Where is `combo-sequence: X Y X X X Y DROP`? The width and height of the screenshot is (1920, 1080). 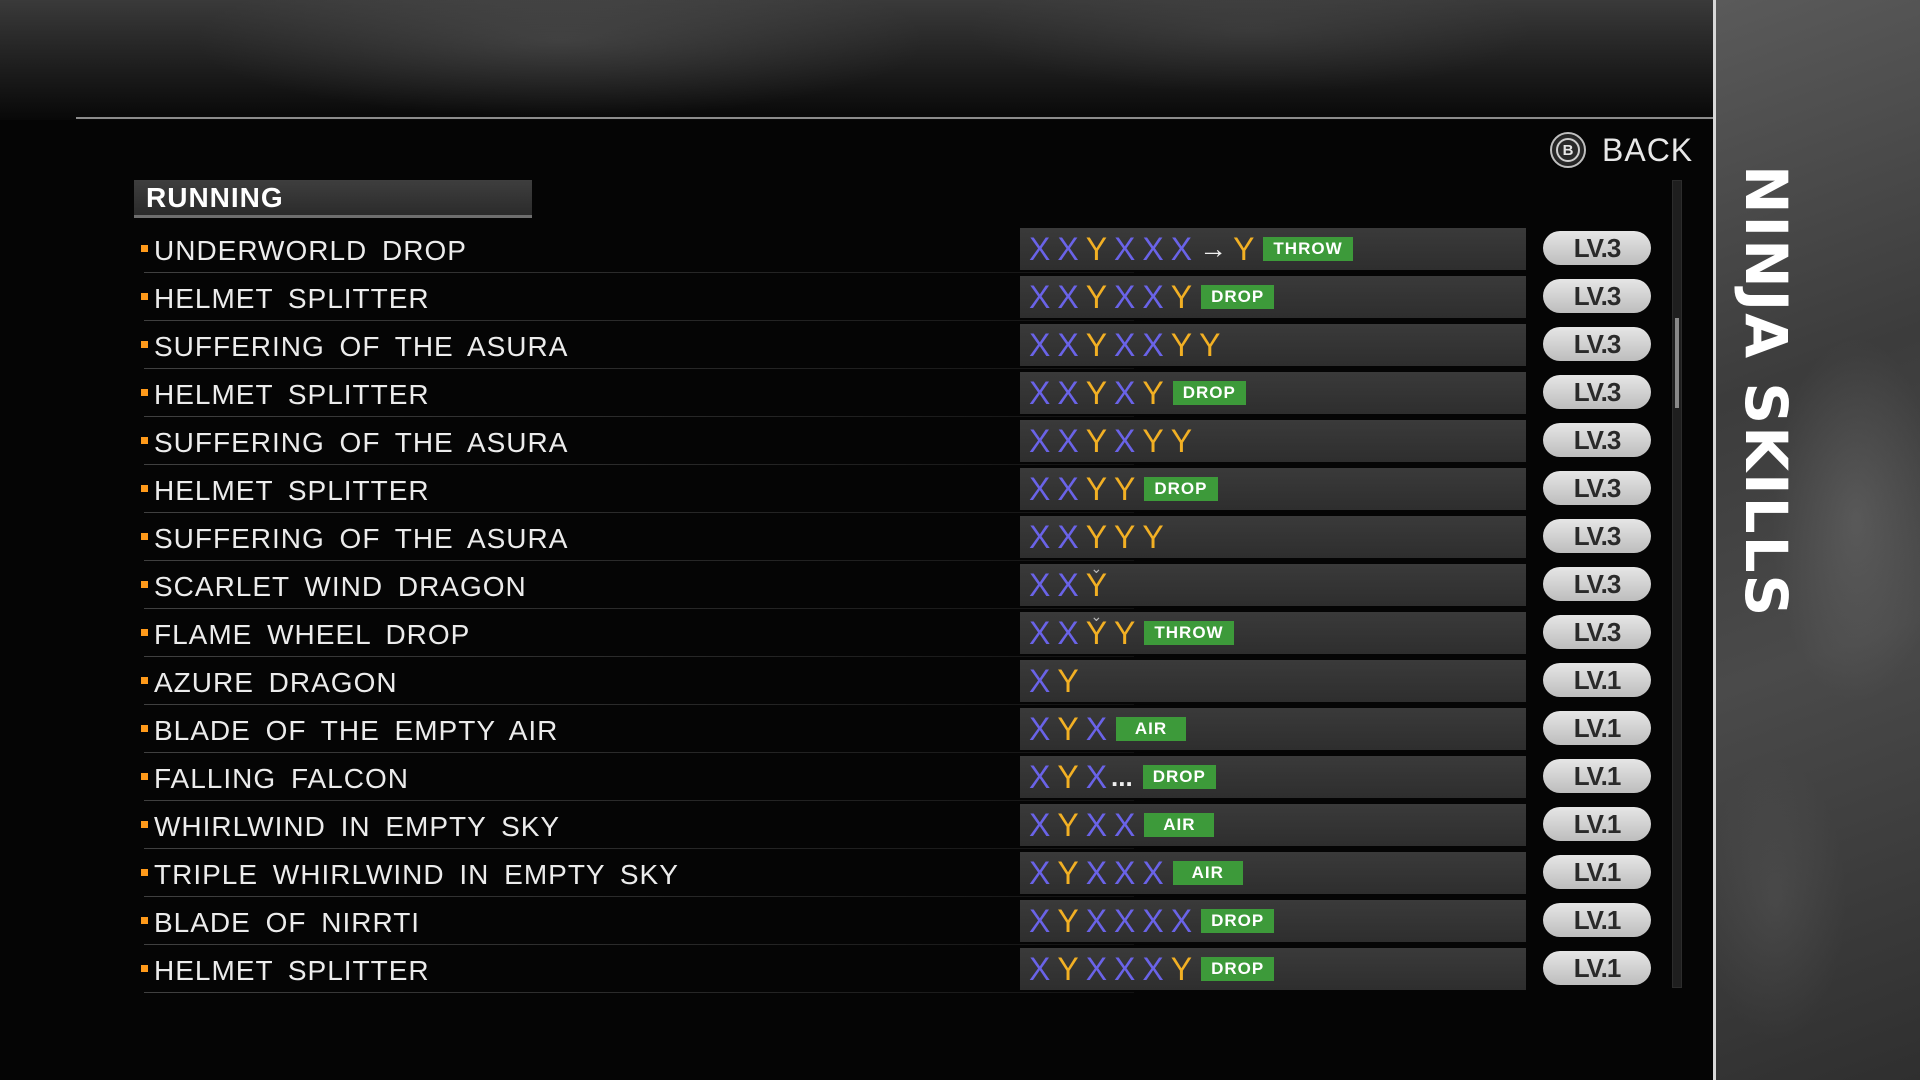
combo-sequence: X Y X X X Y DROP is located at coordinates (1273, 969).